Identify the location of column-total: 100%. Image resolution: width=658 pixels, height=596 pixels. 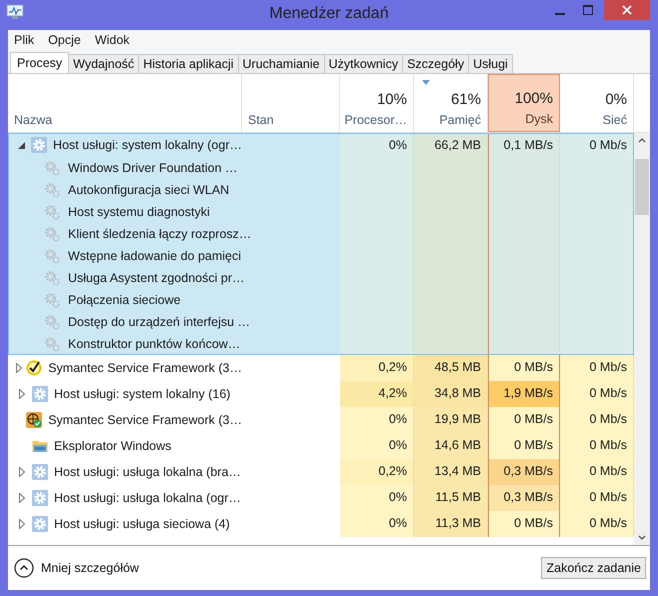
(533, 98).